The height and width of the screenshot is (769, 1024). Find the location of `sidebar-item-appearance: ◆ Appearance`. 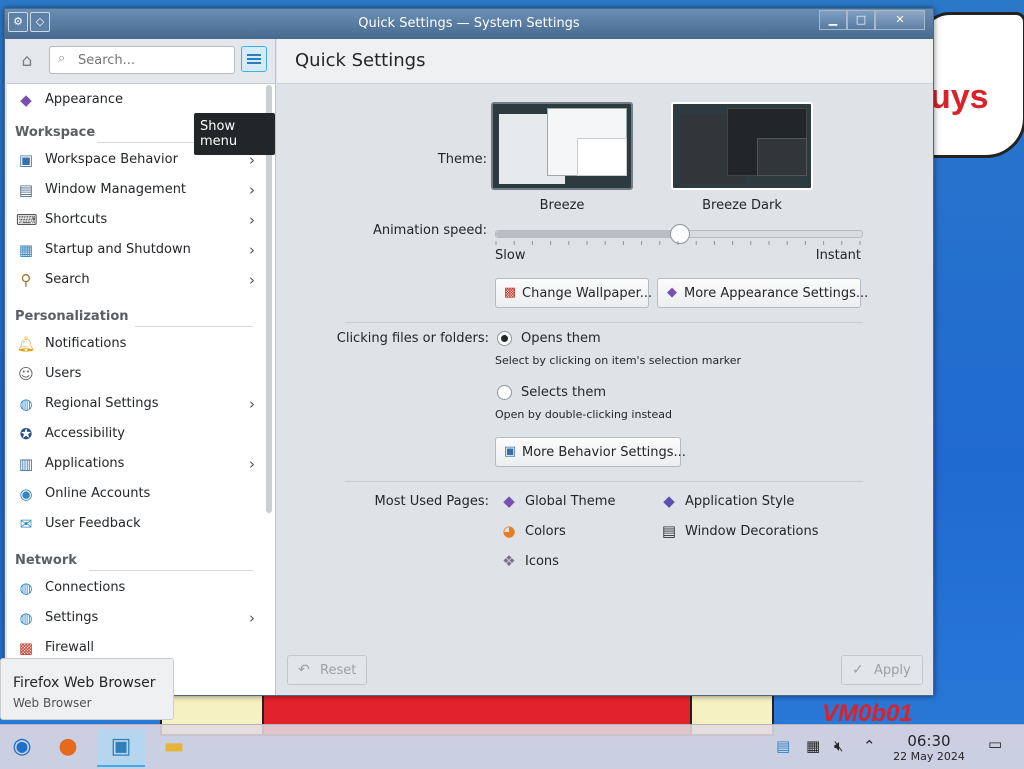

sidebar-item-appearance: ◆ Appearance is located at coordinates (135, 100).